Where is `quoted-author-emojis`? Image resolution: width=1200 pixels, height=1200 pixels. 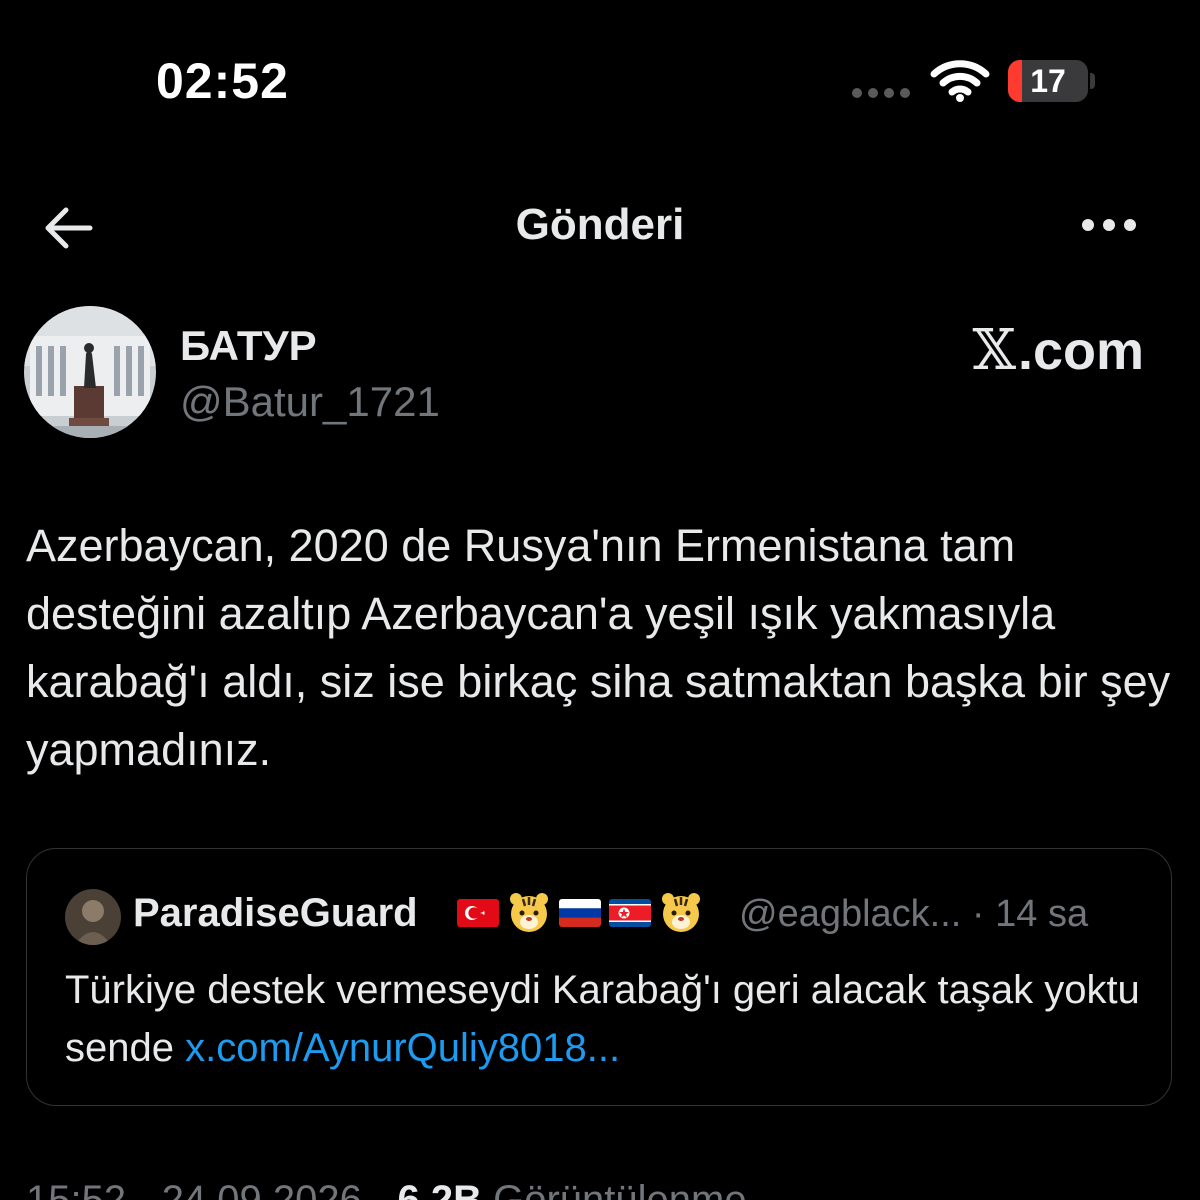
quoted-author-emojis is located at coordinates (580, 913).